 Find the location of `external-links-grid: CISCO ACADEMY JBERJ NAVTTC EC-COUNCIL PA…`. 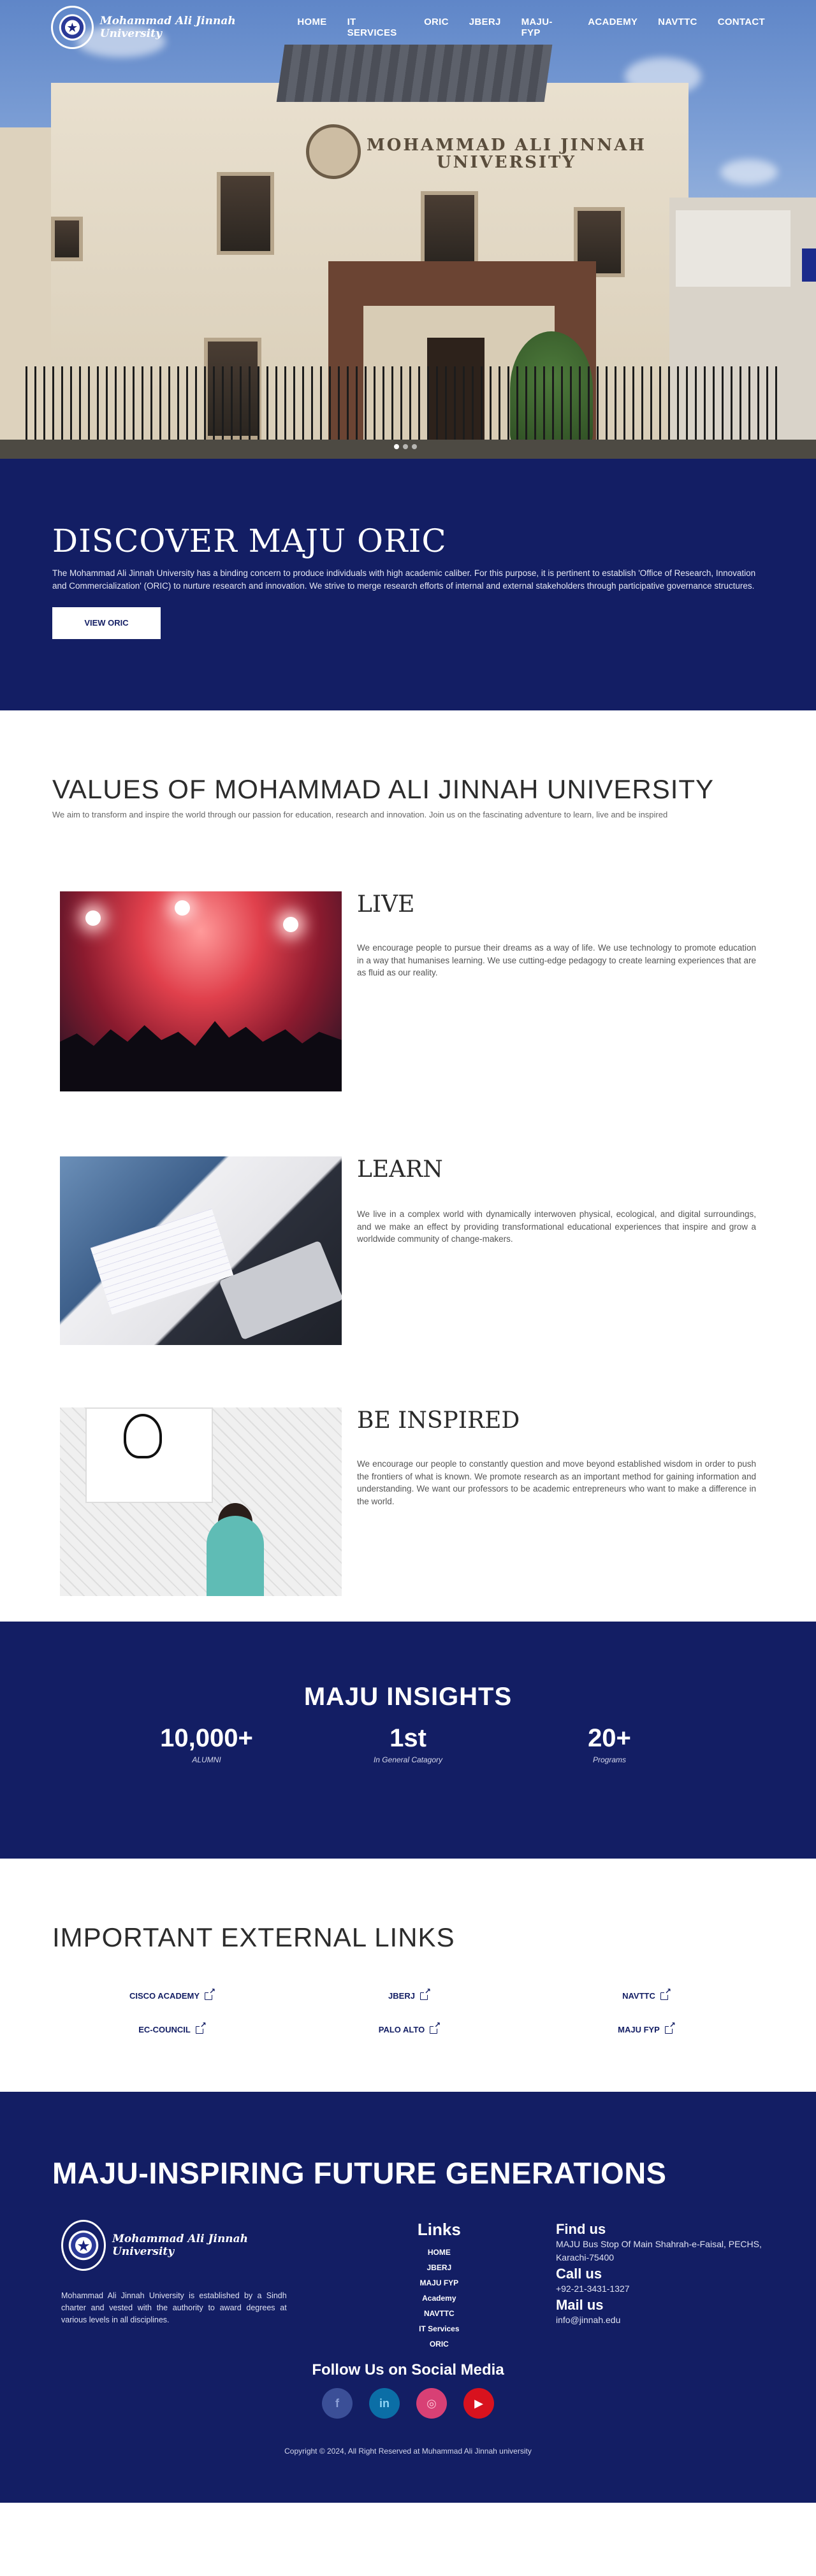

external-links-grid: CISCO ACADEMY JBERJ NAVTTC EC-COUNCIL PA… is located at coordinates (408, 2010).